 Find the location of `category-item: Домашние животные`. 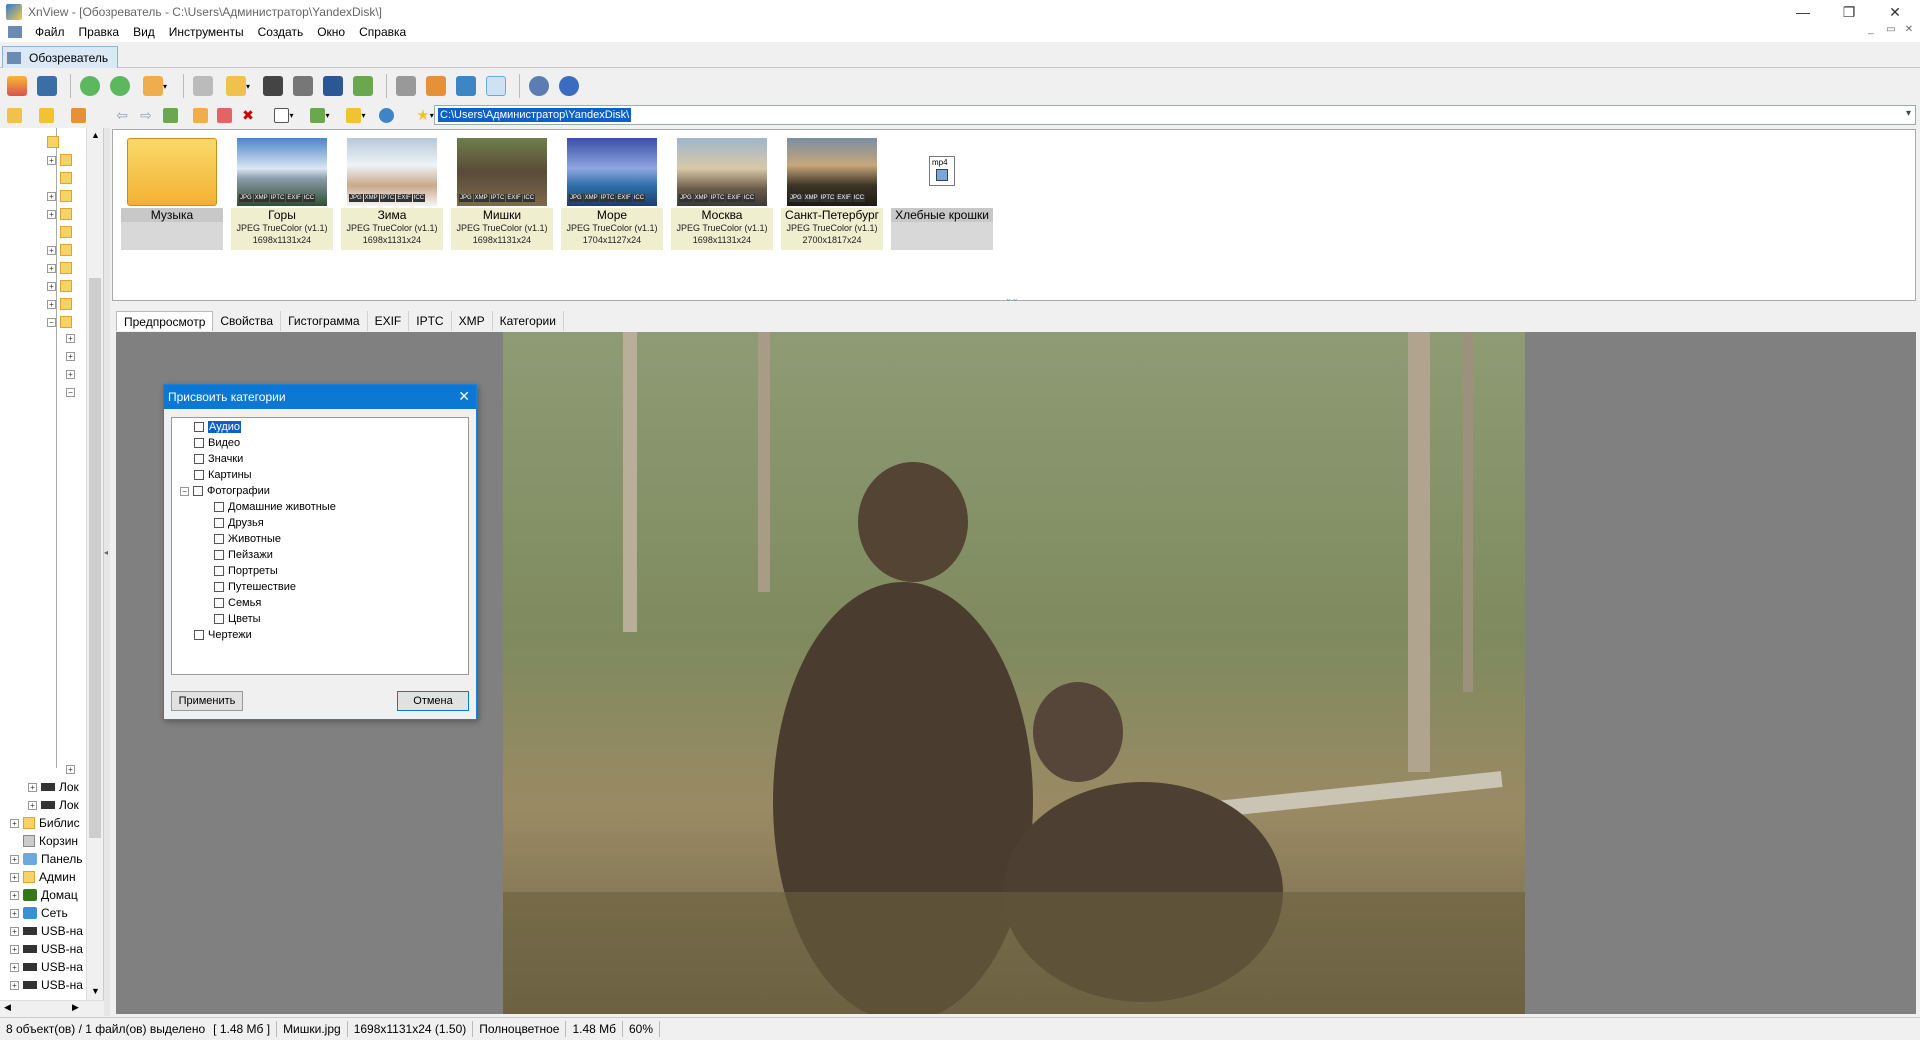

category-item: Домашние животные is located at coordinates (275, 507).